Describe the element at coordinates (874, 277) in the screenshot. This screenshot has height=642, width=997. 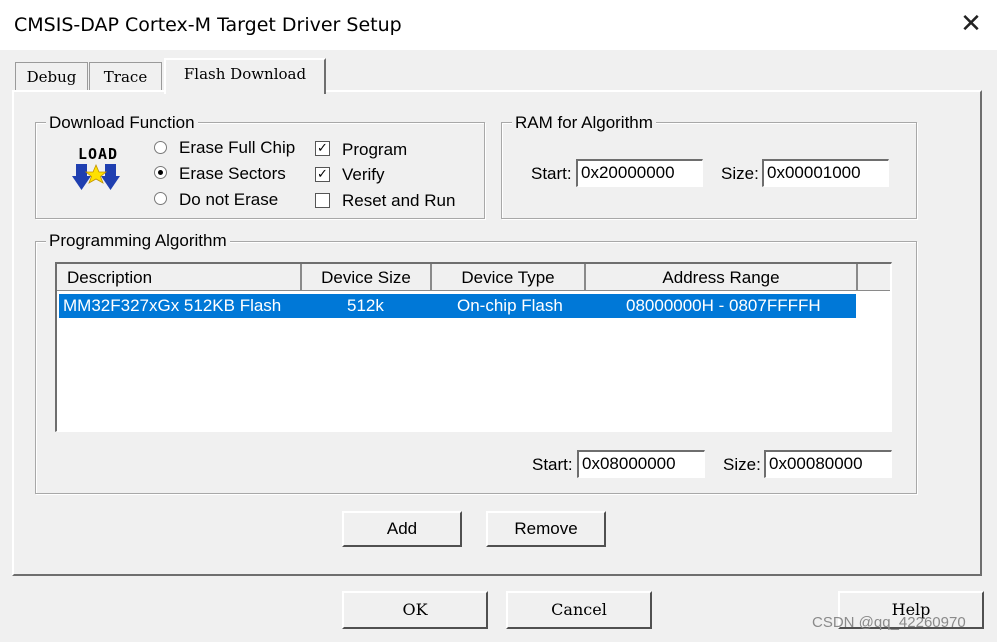
I see `column-header-filler` at that location.